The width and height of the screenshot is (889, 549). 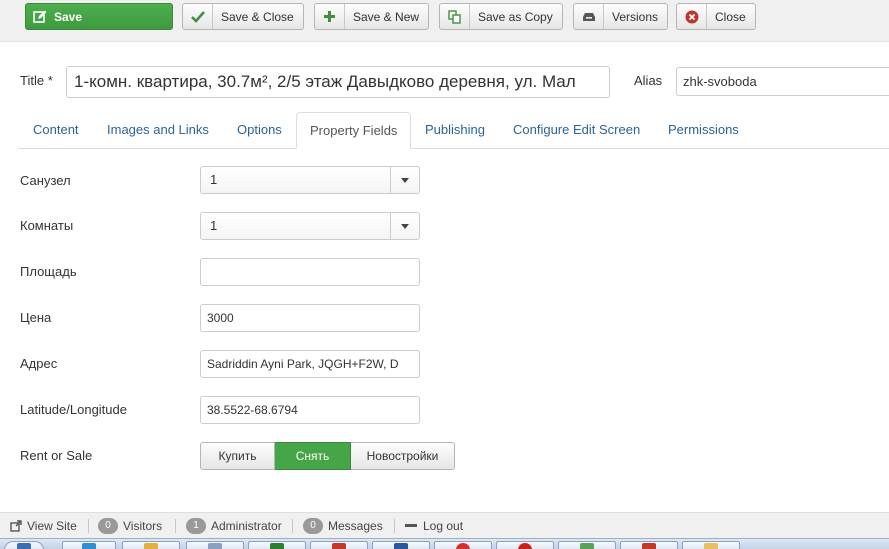 I want to click on logout-link: Log out, so click(x=434, y=525).